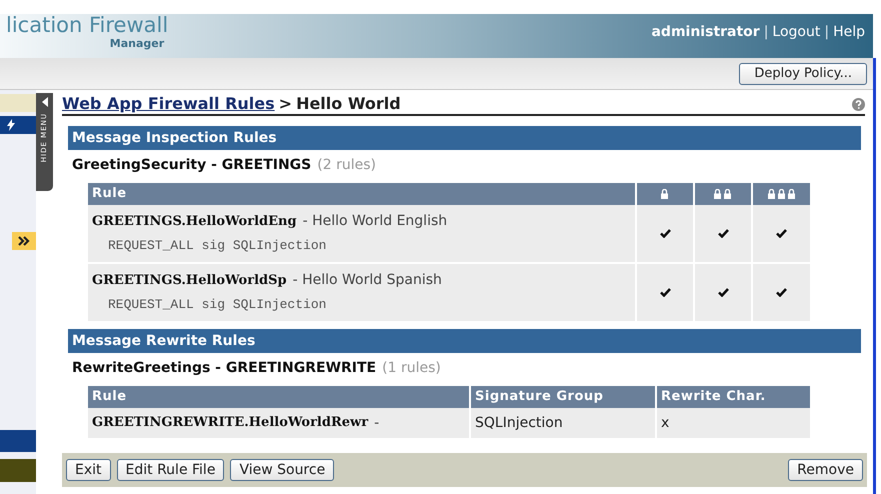 Image resolution: width=881 pixels, height=494 pixels. What do you see at coordinates (733, 423) in the screenshot?
I see `rewrite-char-cell: x` at bounding box center [733, 423].